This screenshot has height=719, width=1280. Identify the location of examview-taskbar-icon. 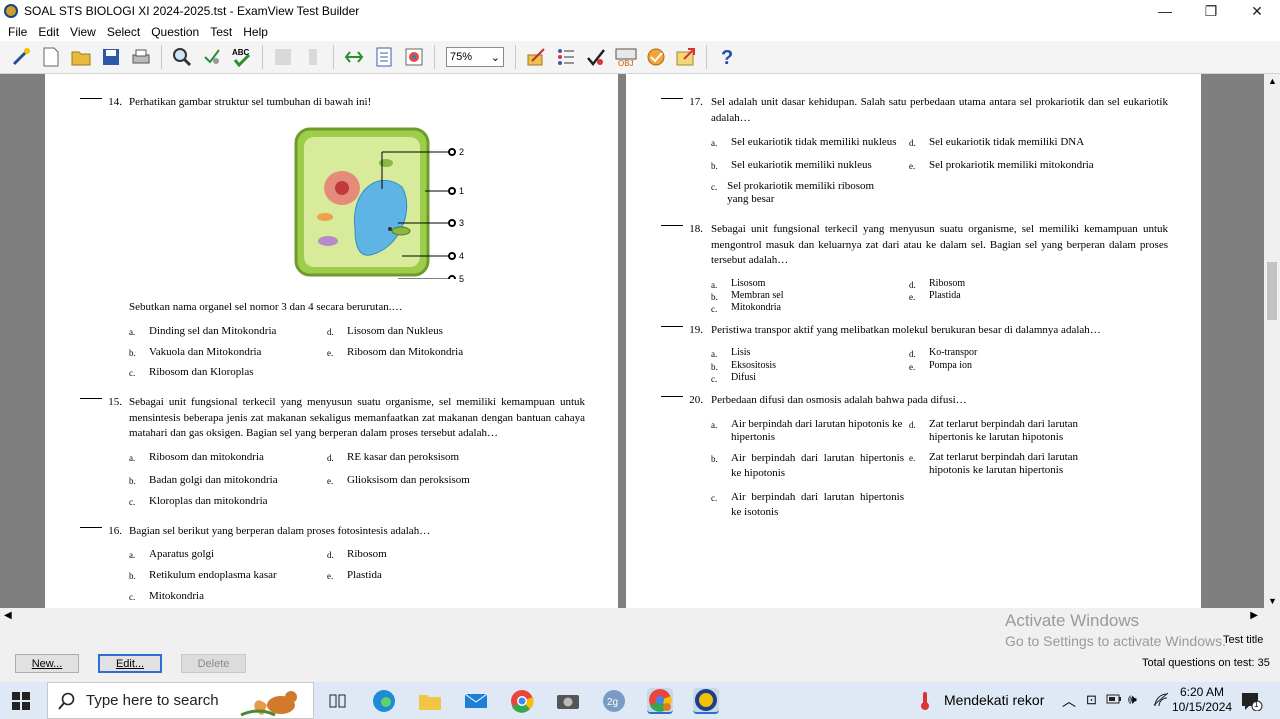
(706, 701).